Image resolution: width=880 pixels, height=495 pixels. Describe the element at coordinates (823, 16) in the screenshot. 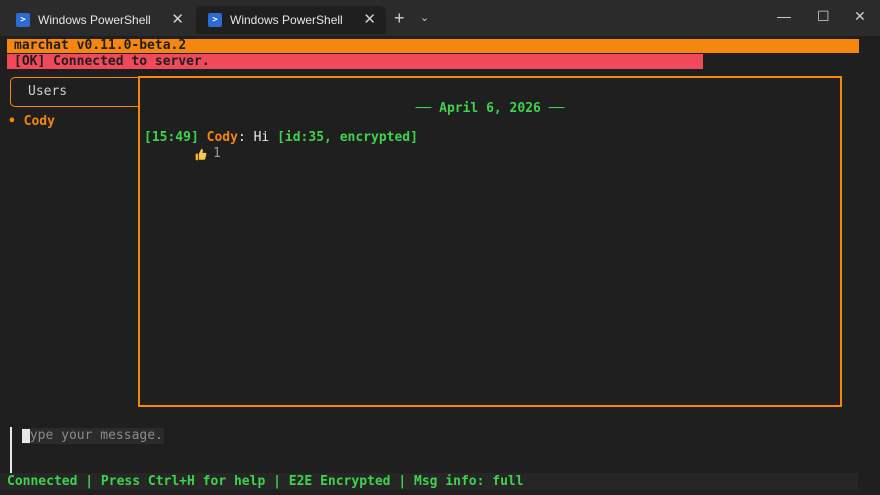

I see `maximize-button: ☐` at that location.